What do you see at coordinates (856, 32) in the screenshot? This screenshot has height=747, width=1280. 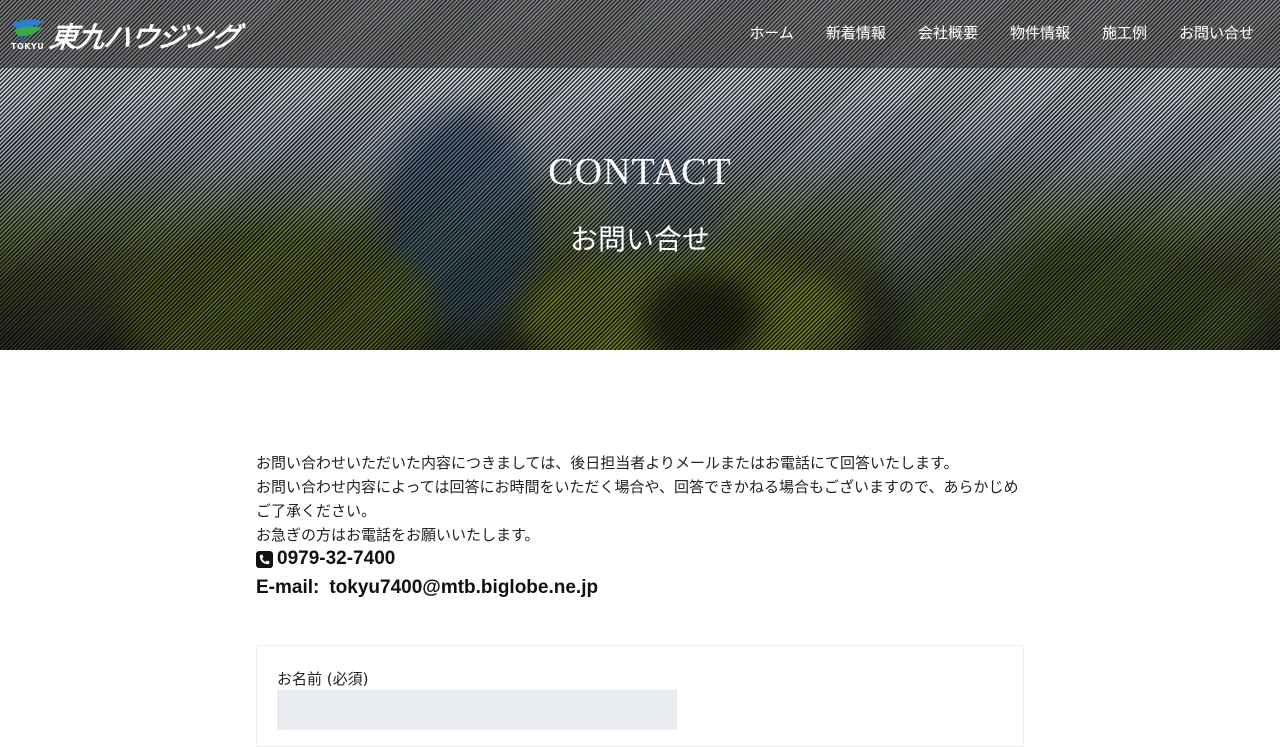 I see `nav-news: 新着情報` at bounding box center [856, 32].